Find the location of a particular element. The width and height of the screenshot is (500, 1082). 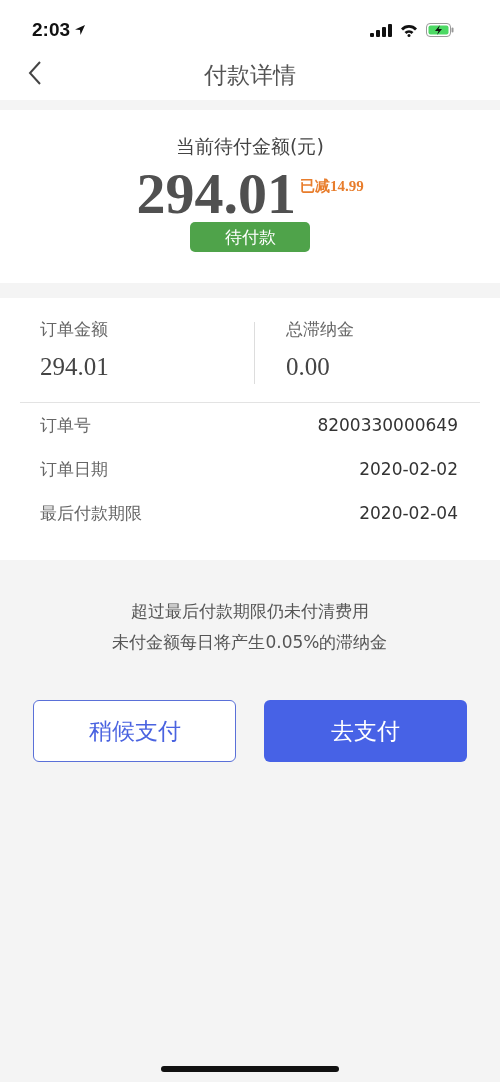

discount-text: 已减14.99 is located at coordinates (331, 186).